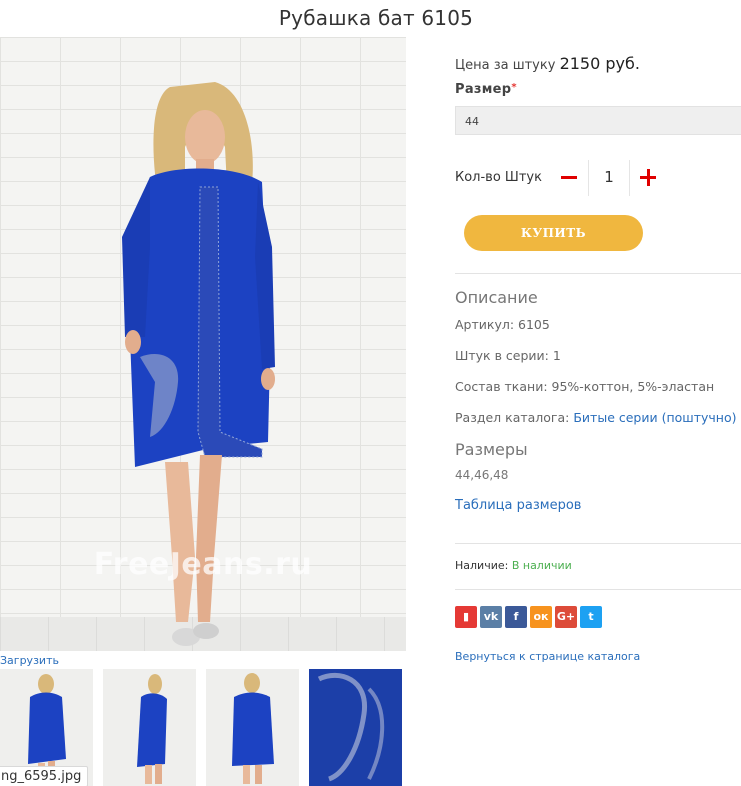  What do you see at coordinates (654, 417) in the screenshot?
I see `catalog-section-link: Битые серии (поштучно)` at bounding box center [654, 417].